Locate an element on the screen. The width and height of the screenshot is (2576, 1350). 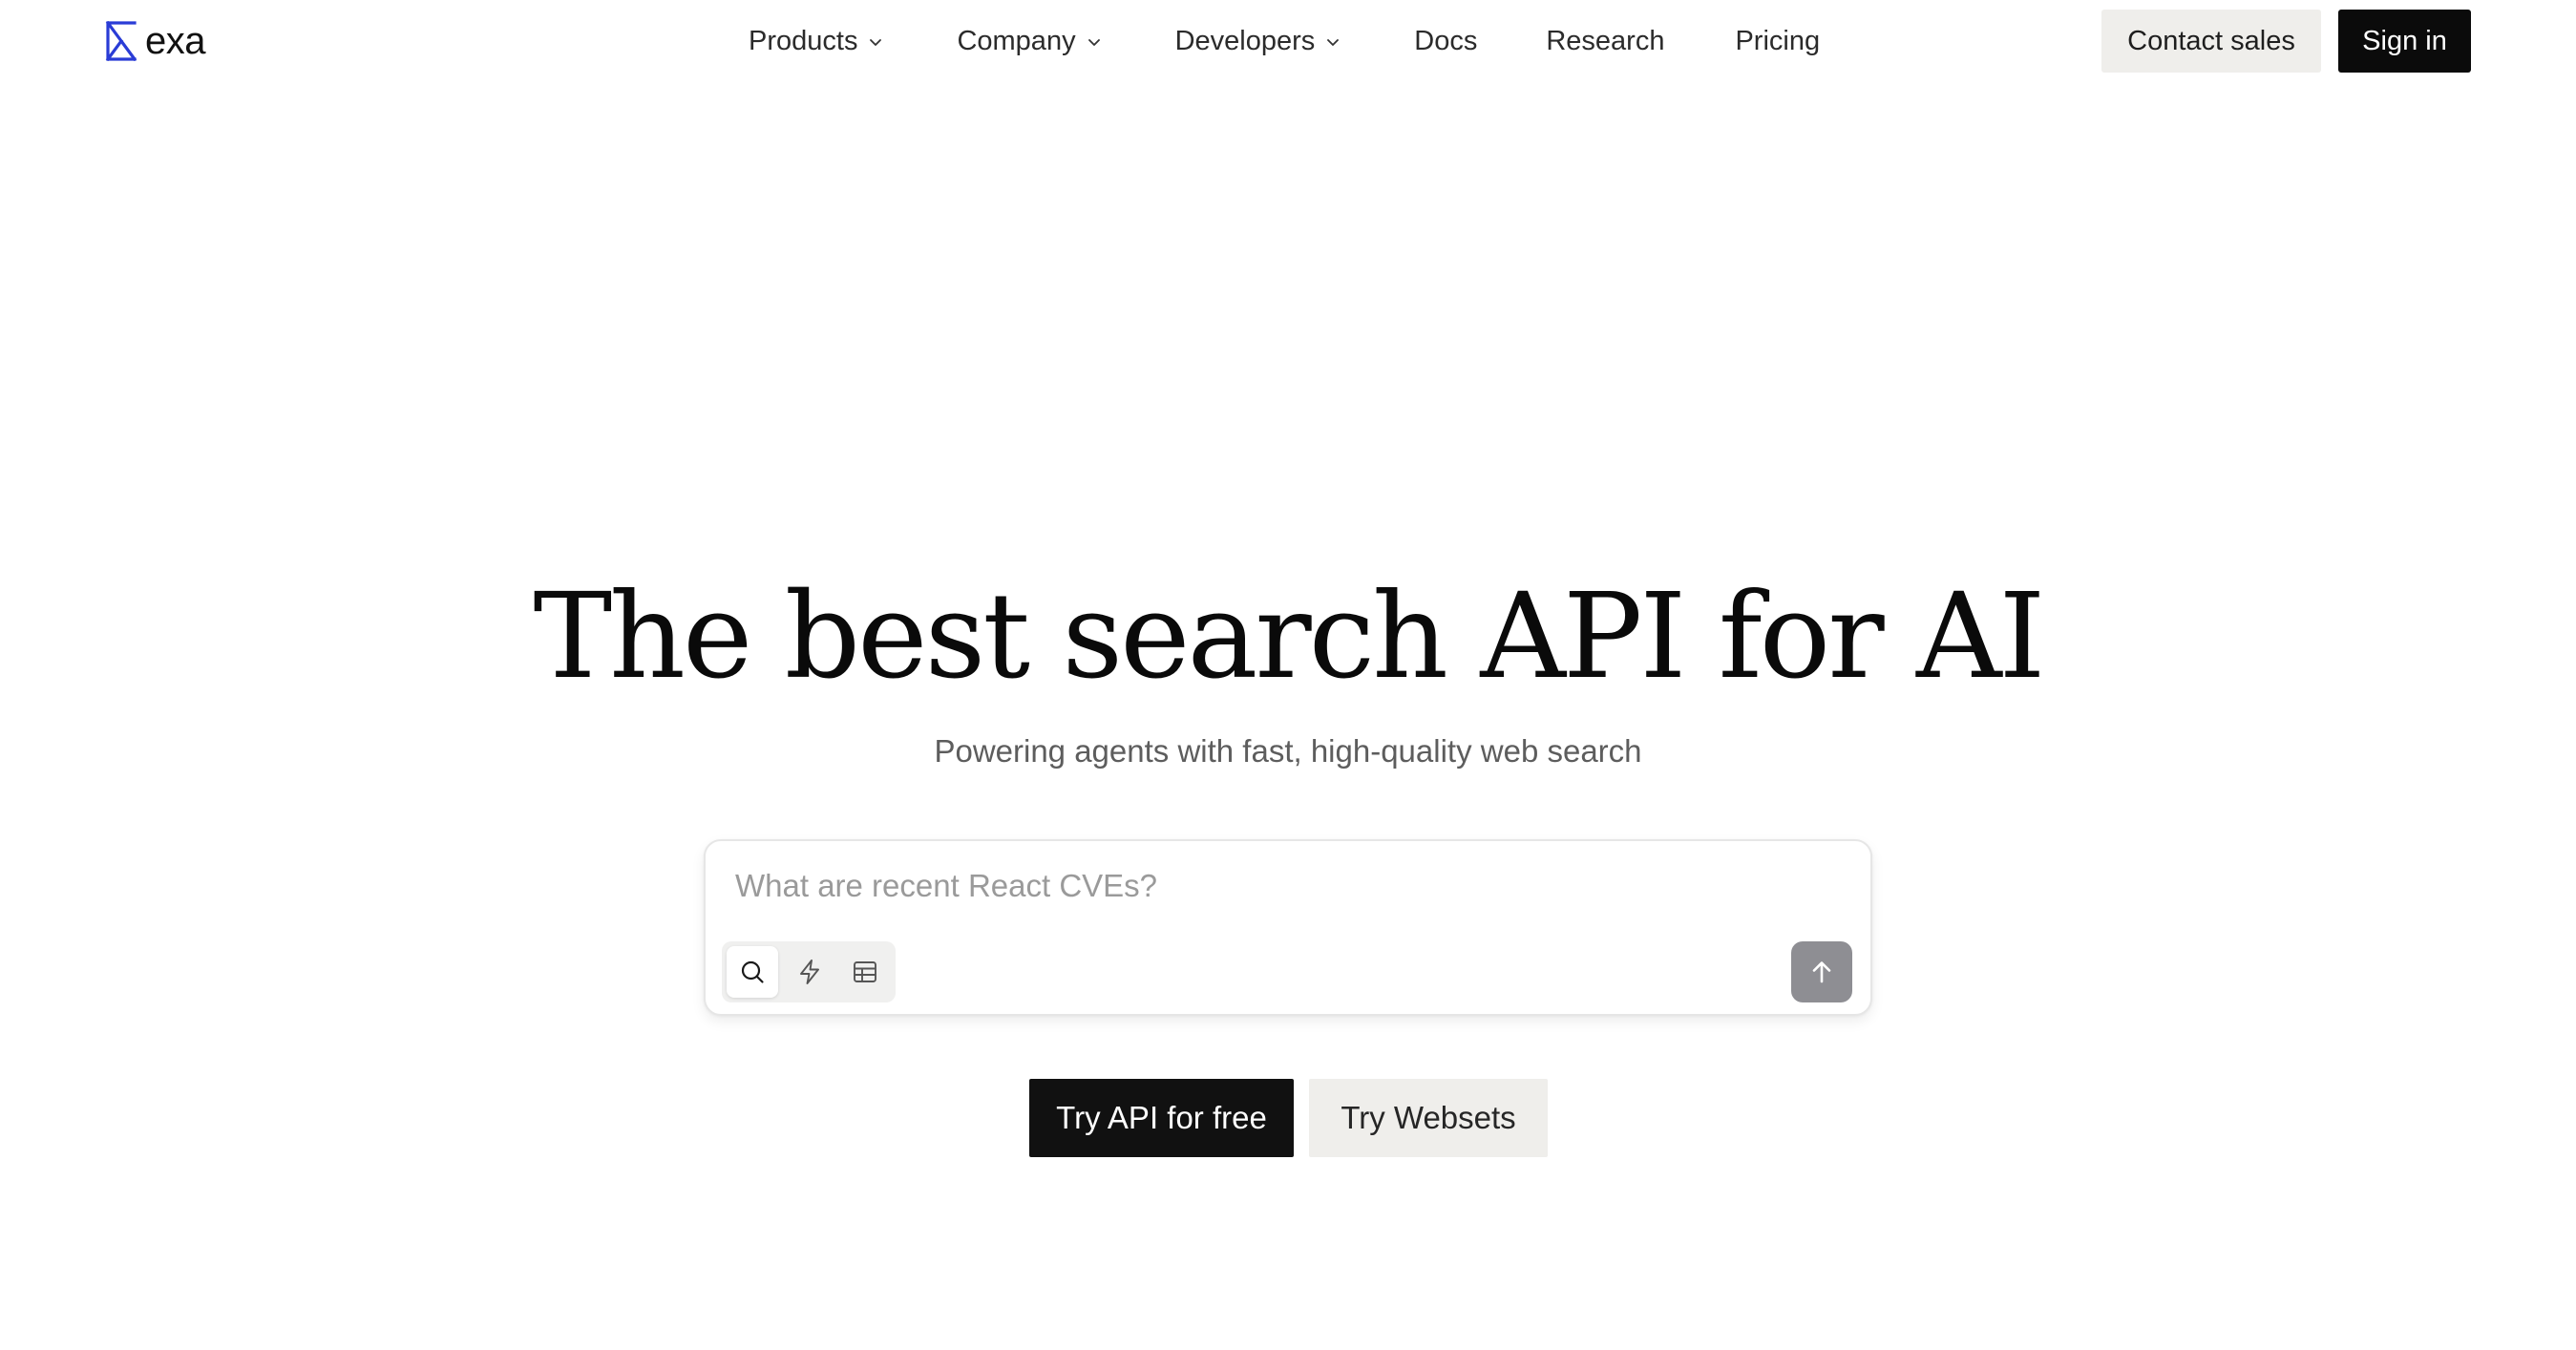
brand-name: exa is located at coordinates (175, 41).